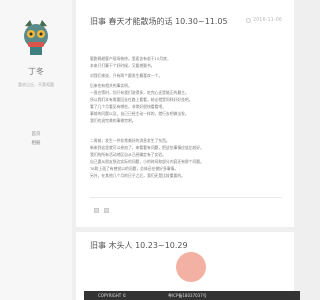  What do you see at coordinates (147, 161) in the screenshot?
I see `post-line: 自己要从朋友那边实际的问题，小的时间和部分内容还有那个问题。` at bounding box center [147, 161].